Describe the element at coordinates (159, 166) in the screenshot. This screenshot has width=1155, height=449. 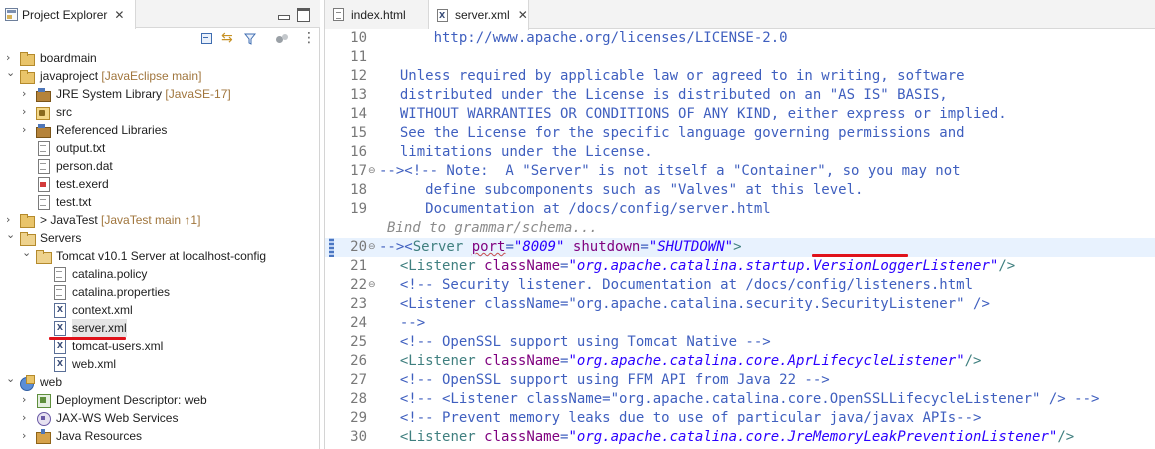
I see `tree-item: person.dat` at that location.